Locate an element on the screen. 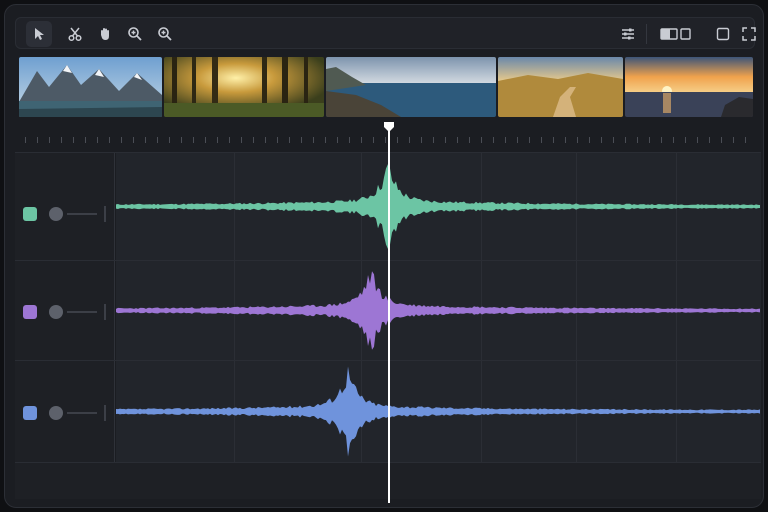  playhead-handle is located at coordinates (389, 127).